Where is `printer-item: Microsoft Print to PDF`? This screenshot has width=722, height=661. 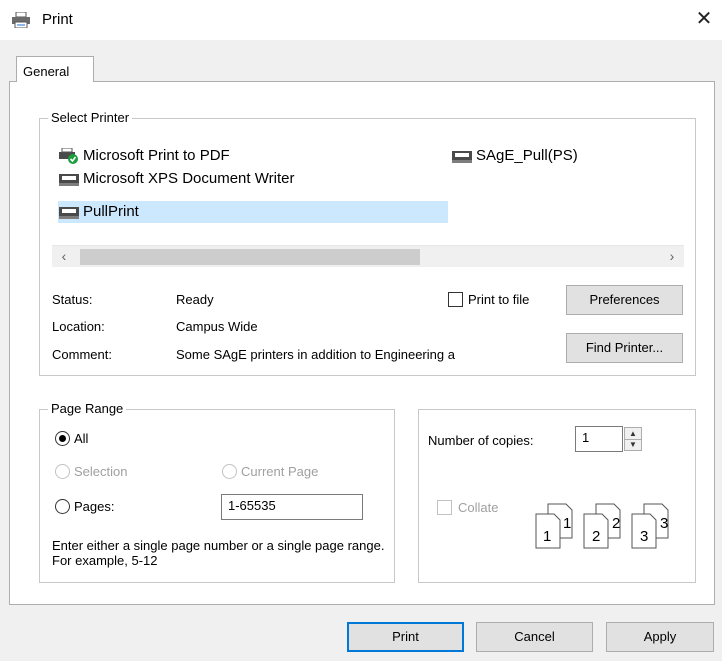 printer-item: Microsoft Print to PDF is located at coordinates (144, 156).